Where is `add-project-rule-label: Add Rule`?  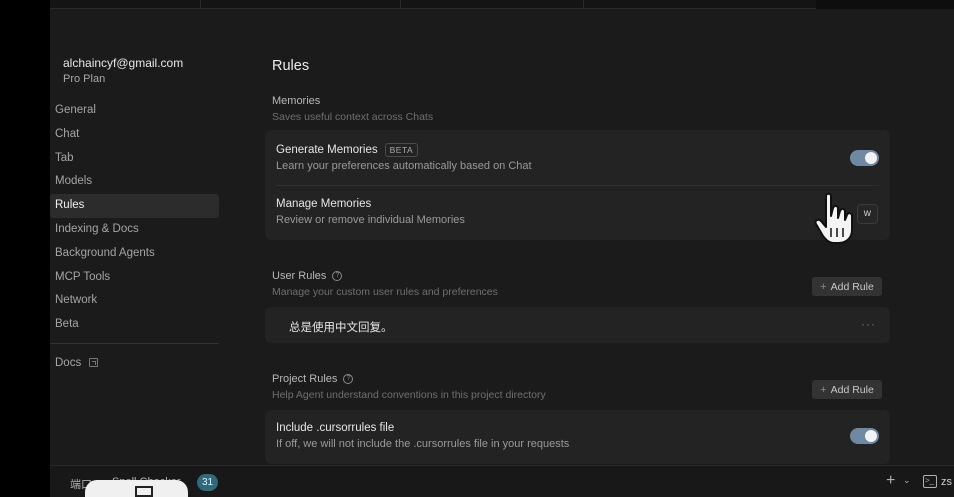 add-project-rule-label: Add Rule is located at coordinates (852, 389).